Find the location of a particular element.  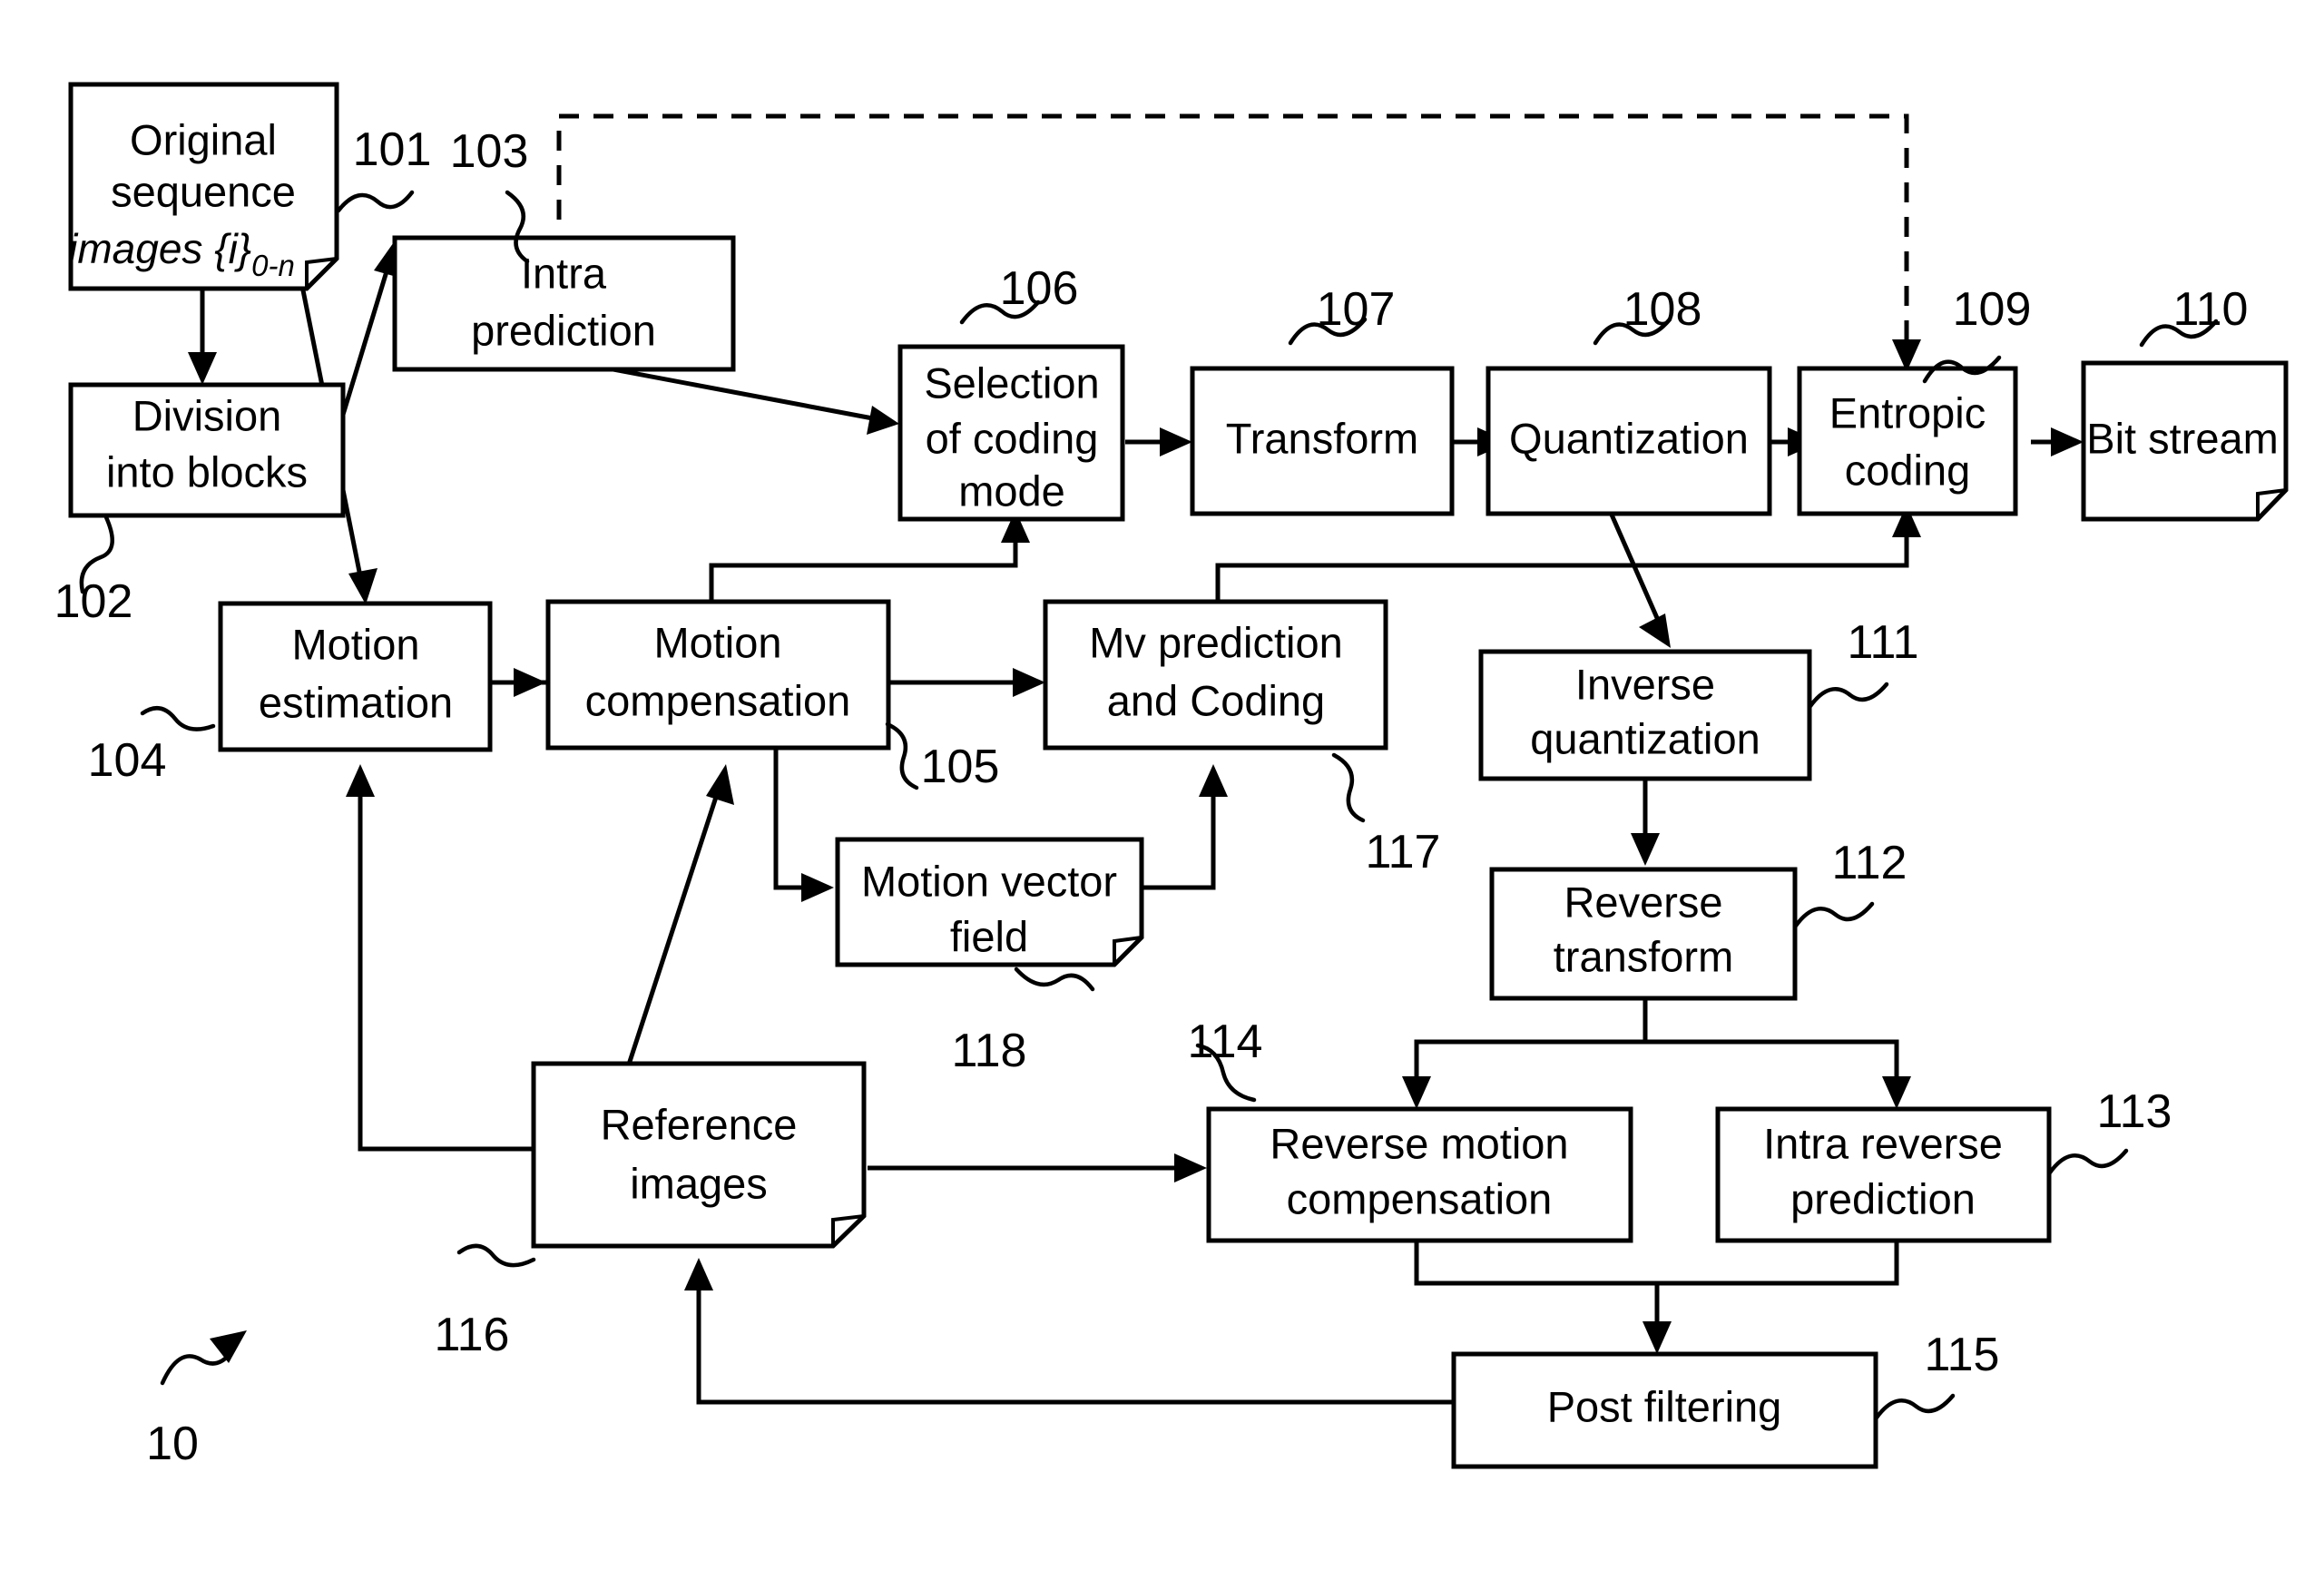

ref-leader-102: 102 is located at coordinates (93, 571).